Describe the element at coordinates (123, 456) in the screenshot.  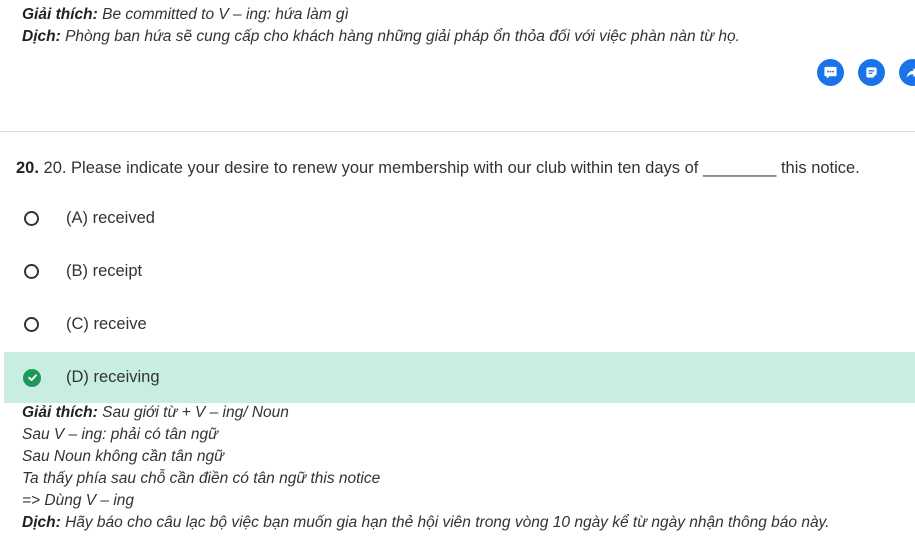
I see `explain-line: Sau Noun không cần tân ngữ` at that location.